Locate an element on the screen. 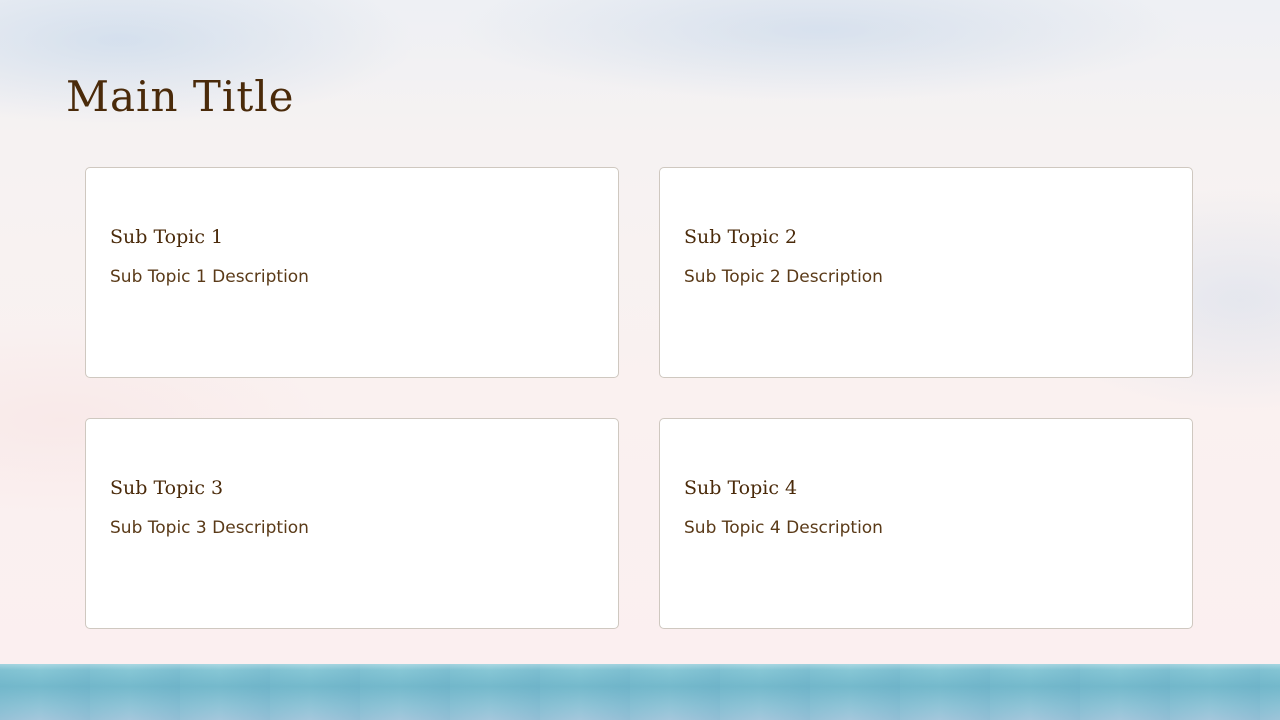 The width and height of the screenshot is (1280, 720). sea-background-strip is located at coordinates (640, 692).